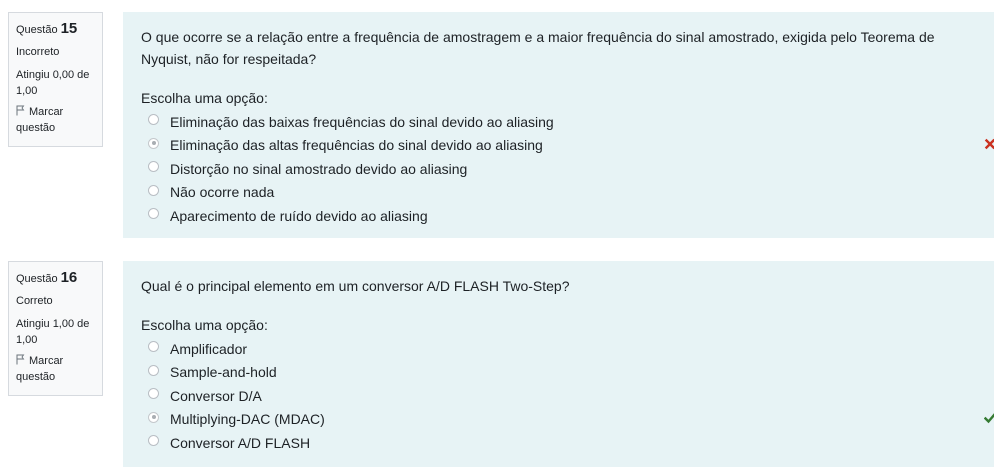 Image resolution: width=994 pixels, height=475 pixels. Describe the element at coordinates (69, 28) in the screenshot. I see `question-number-value: 15` at that location.